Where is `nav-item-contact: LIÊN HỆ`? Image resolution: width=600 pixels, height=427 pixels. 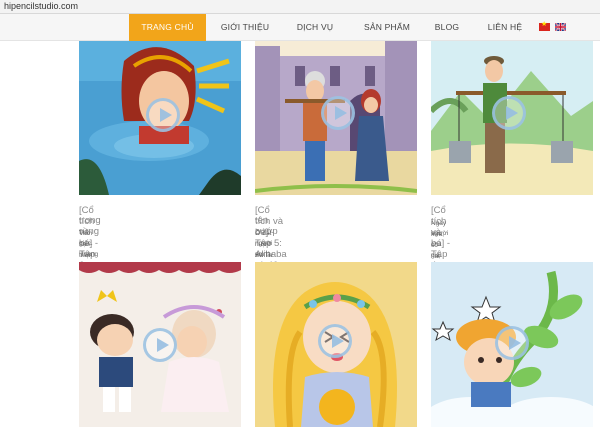 nav-item-contact: LIÊN HỆ is located at coordinates (505, 27).